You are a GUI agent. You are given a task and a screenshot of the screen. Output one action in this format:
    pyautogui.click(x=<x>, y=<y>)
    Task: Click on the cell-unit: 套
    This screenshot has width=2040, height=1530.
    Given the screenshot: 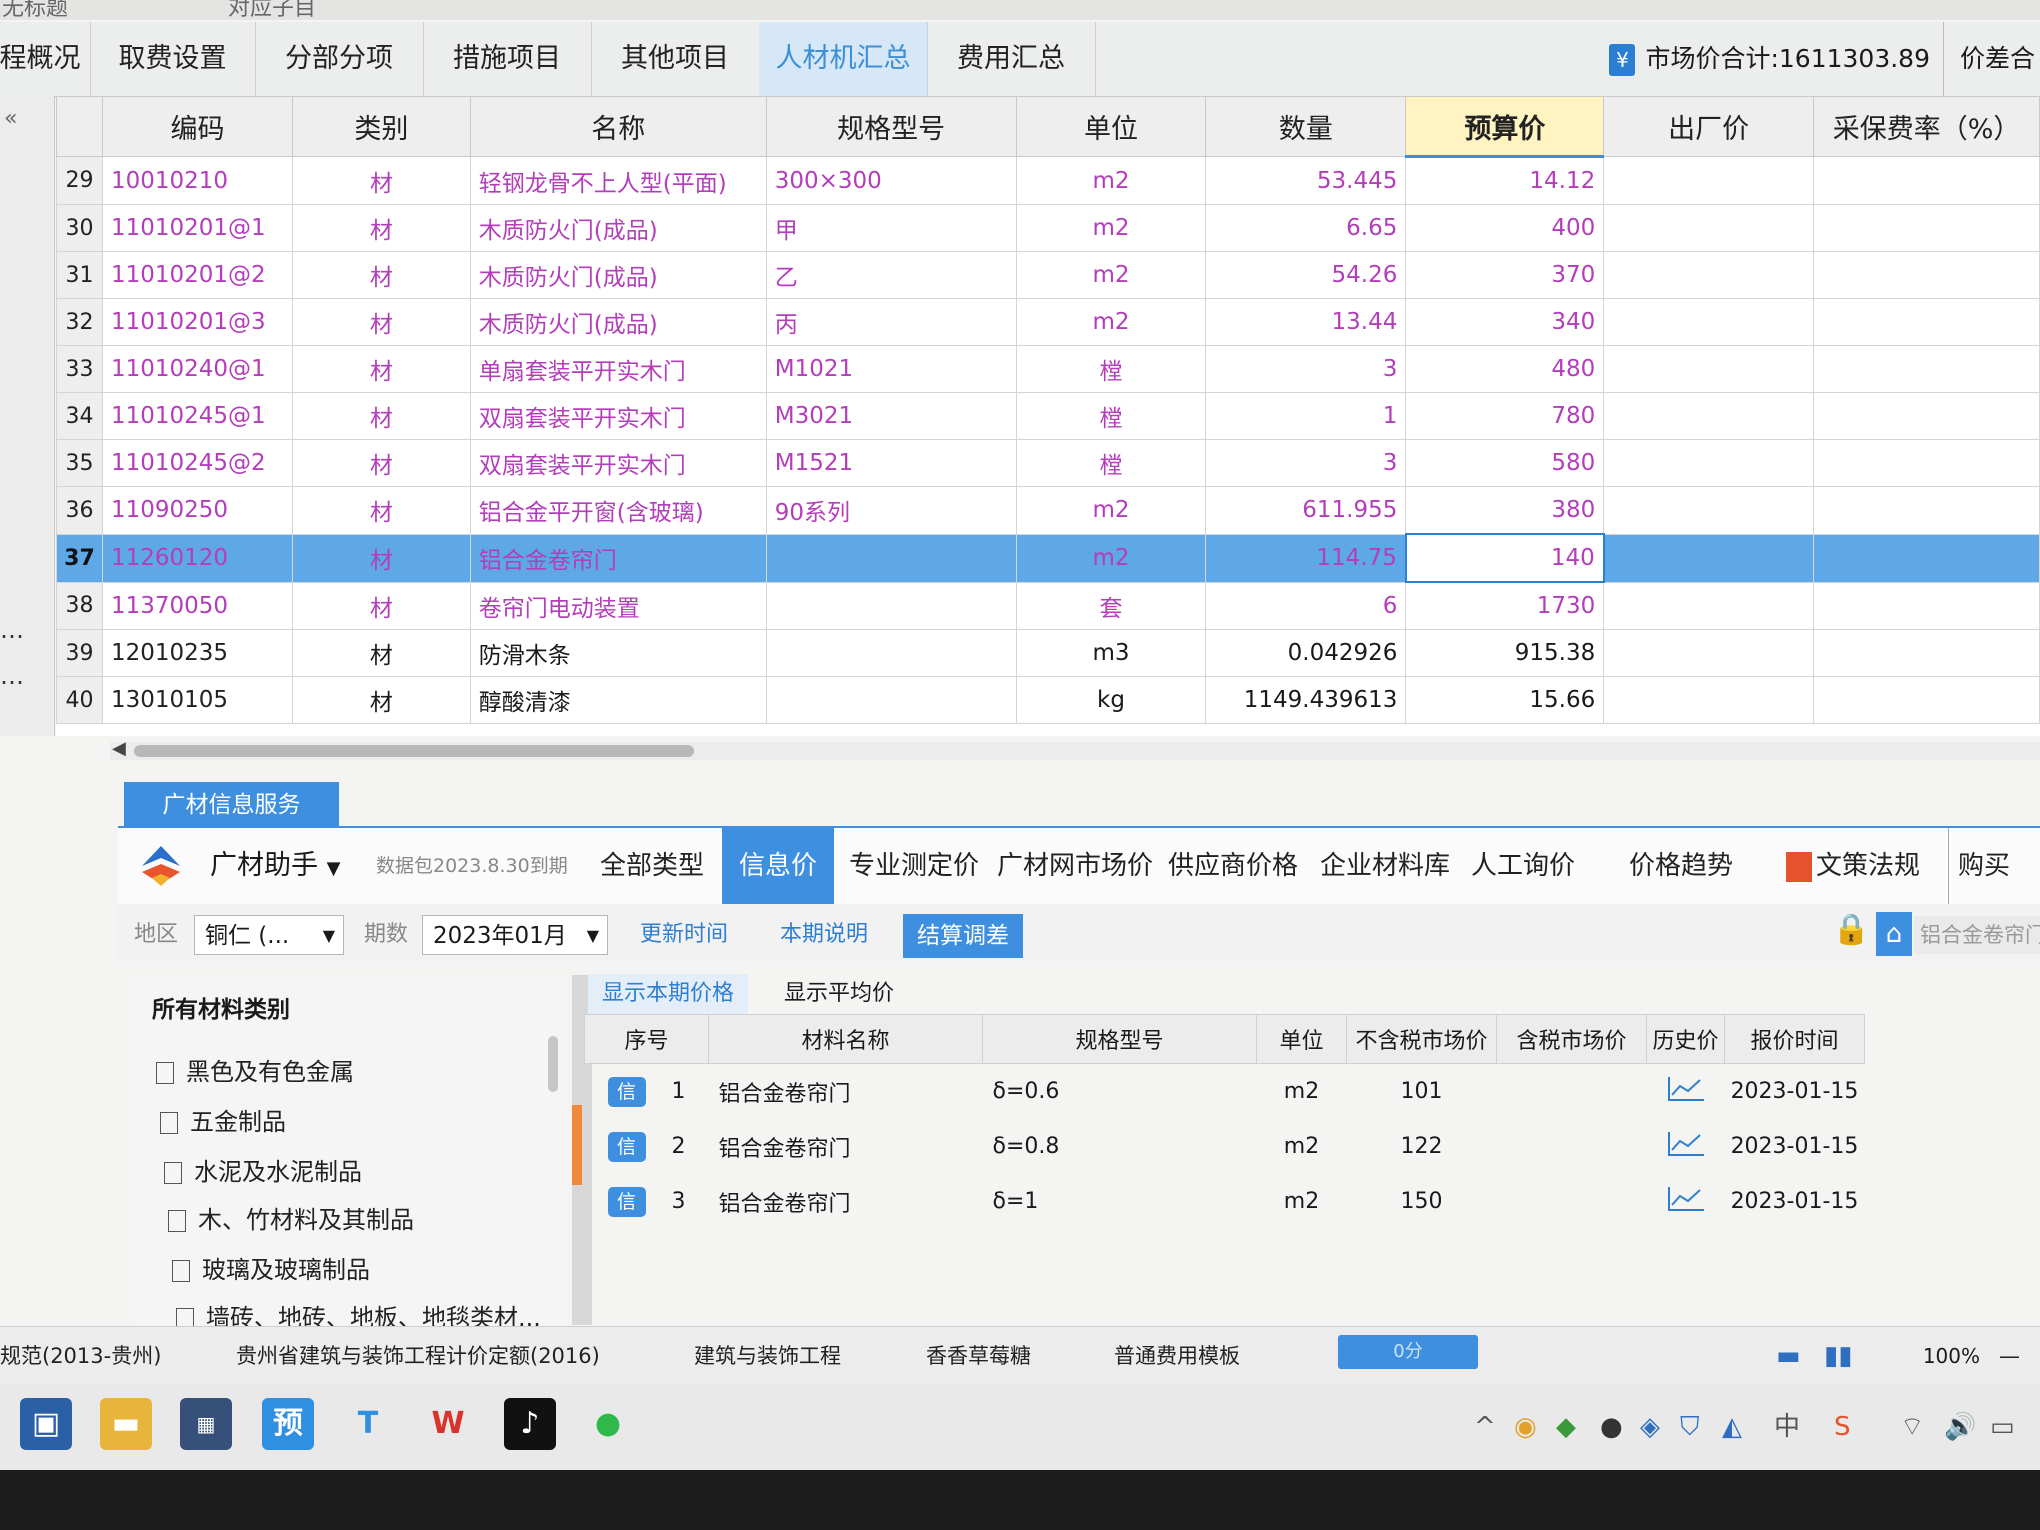 What is the action you would take?
    pyautogui.click(x=1111, y=605)
    